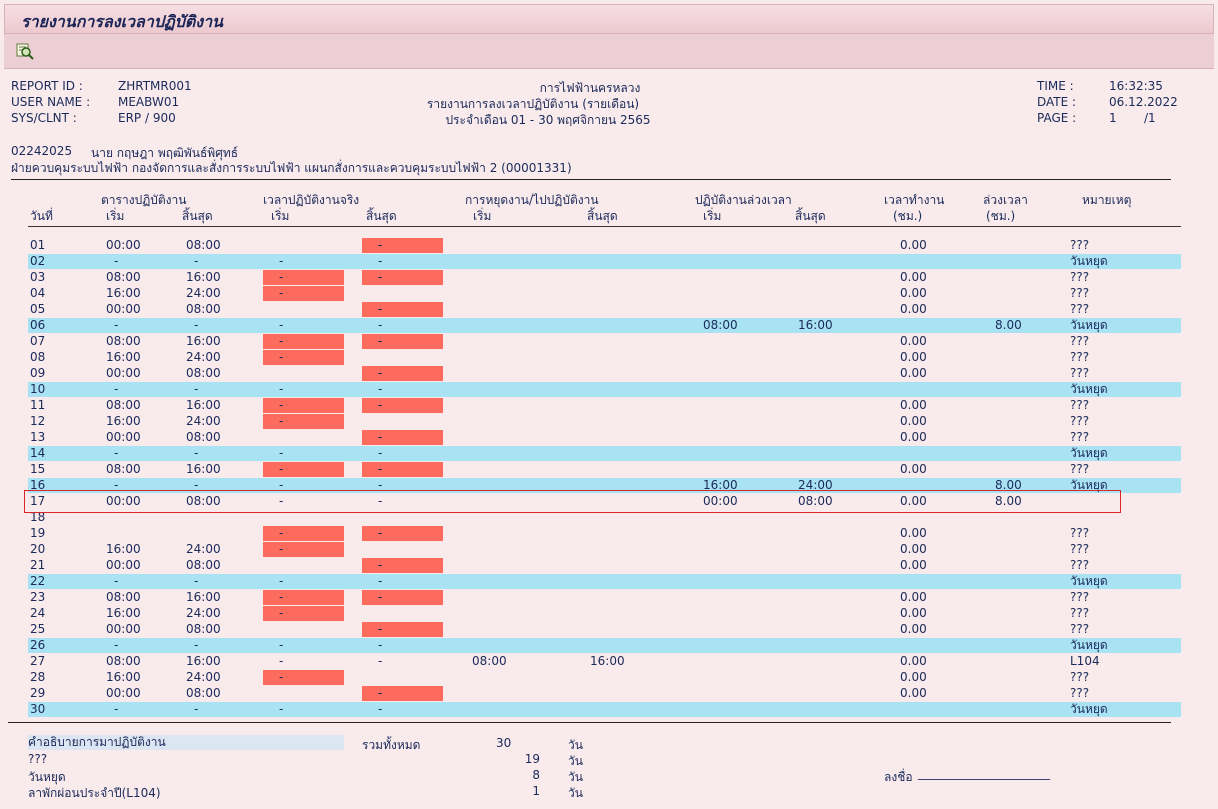 The width and height of the screenshot is (1218, 809). Describe the element at coordinates (1008, 325) in the screenshot. I see `ot-hours-cell: 8.00` at that location.